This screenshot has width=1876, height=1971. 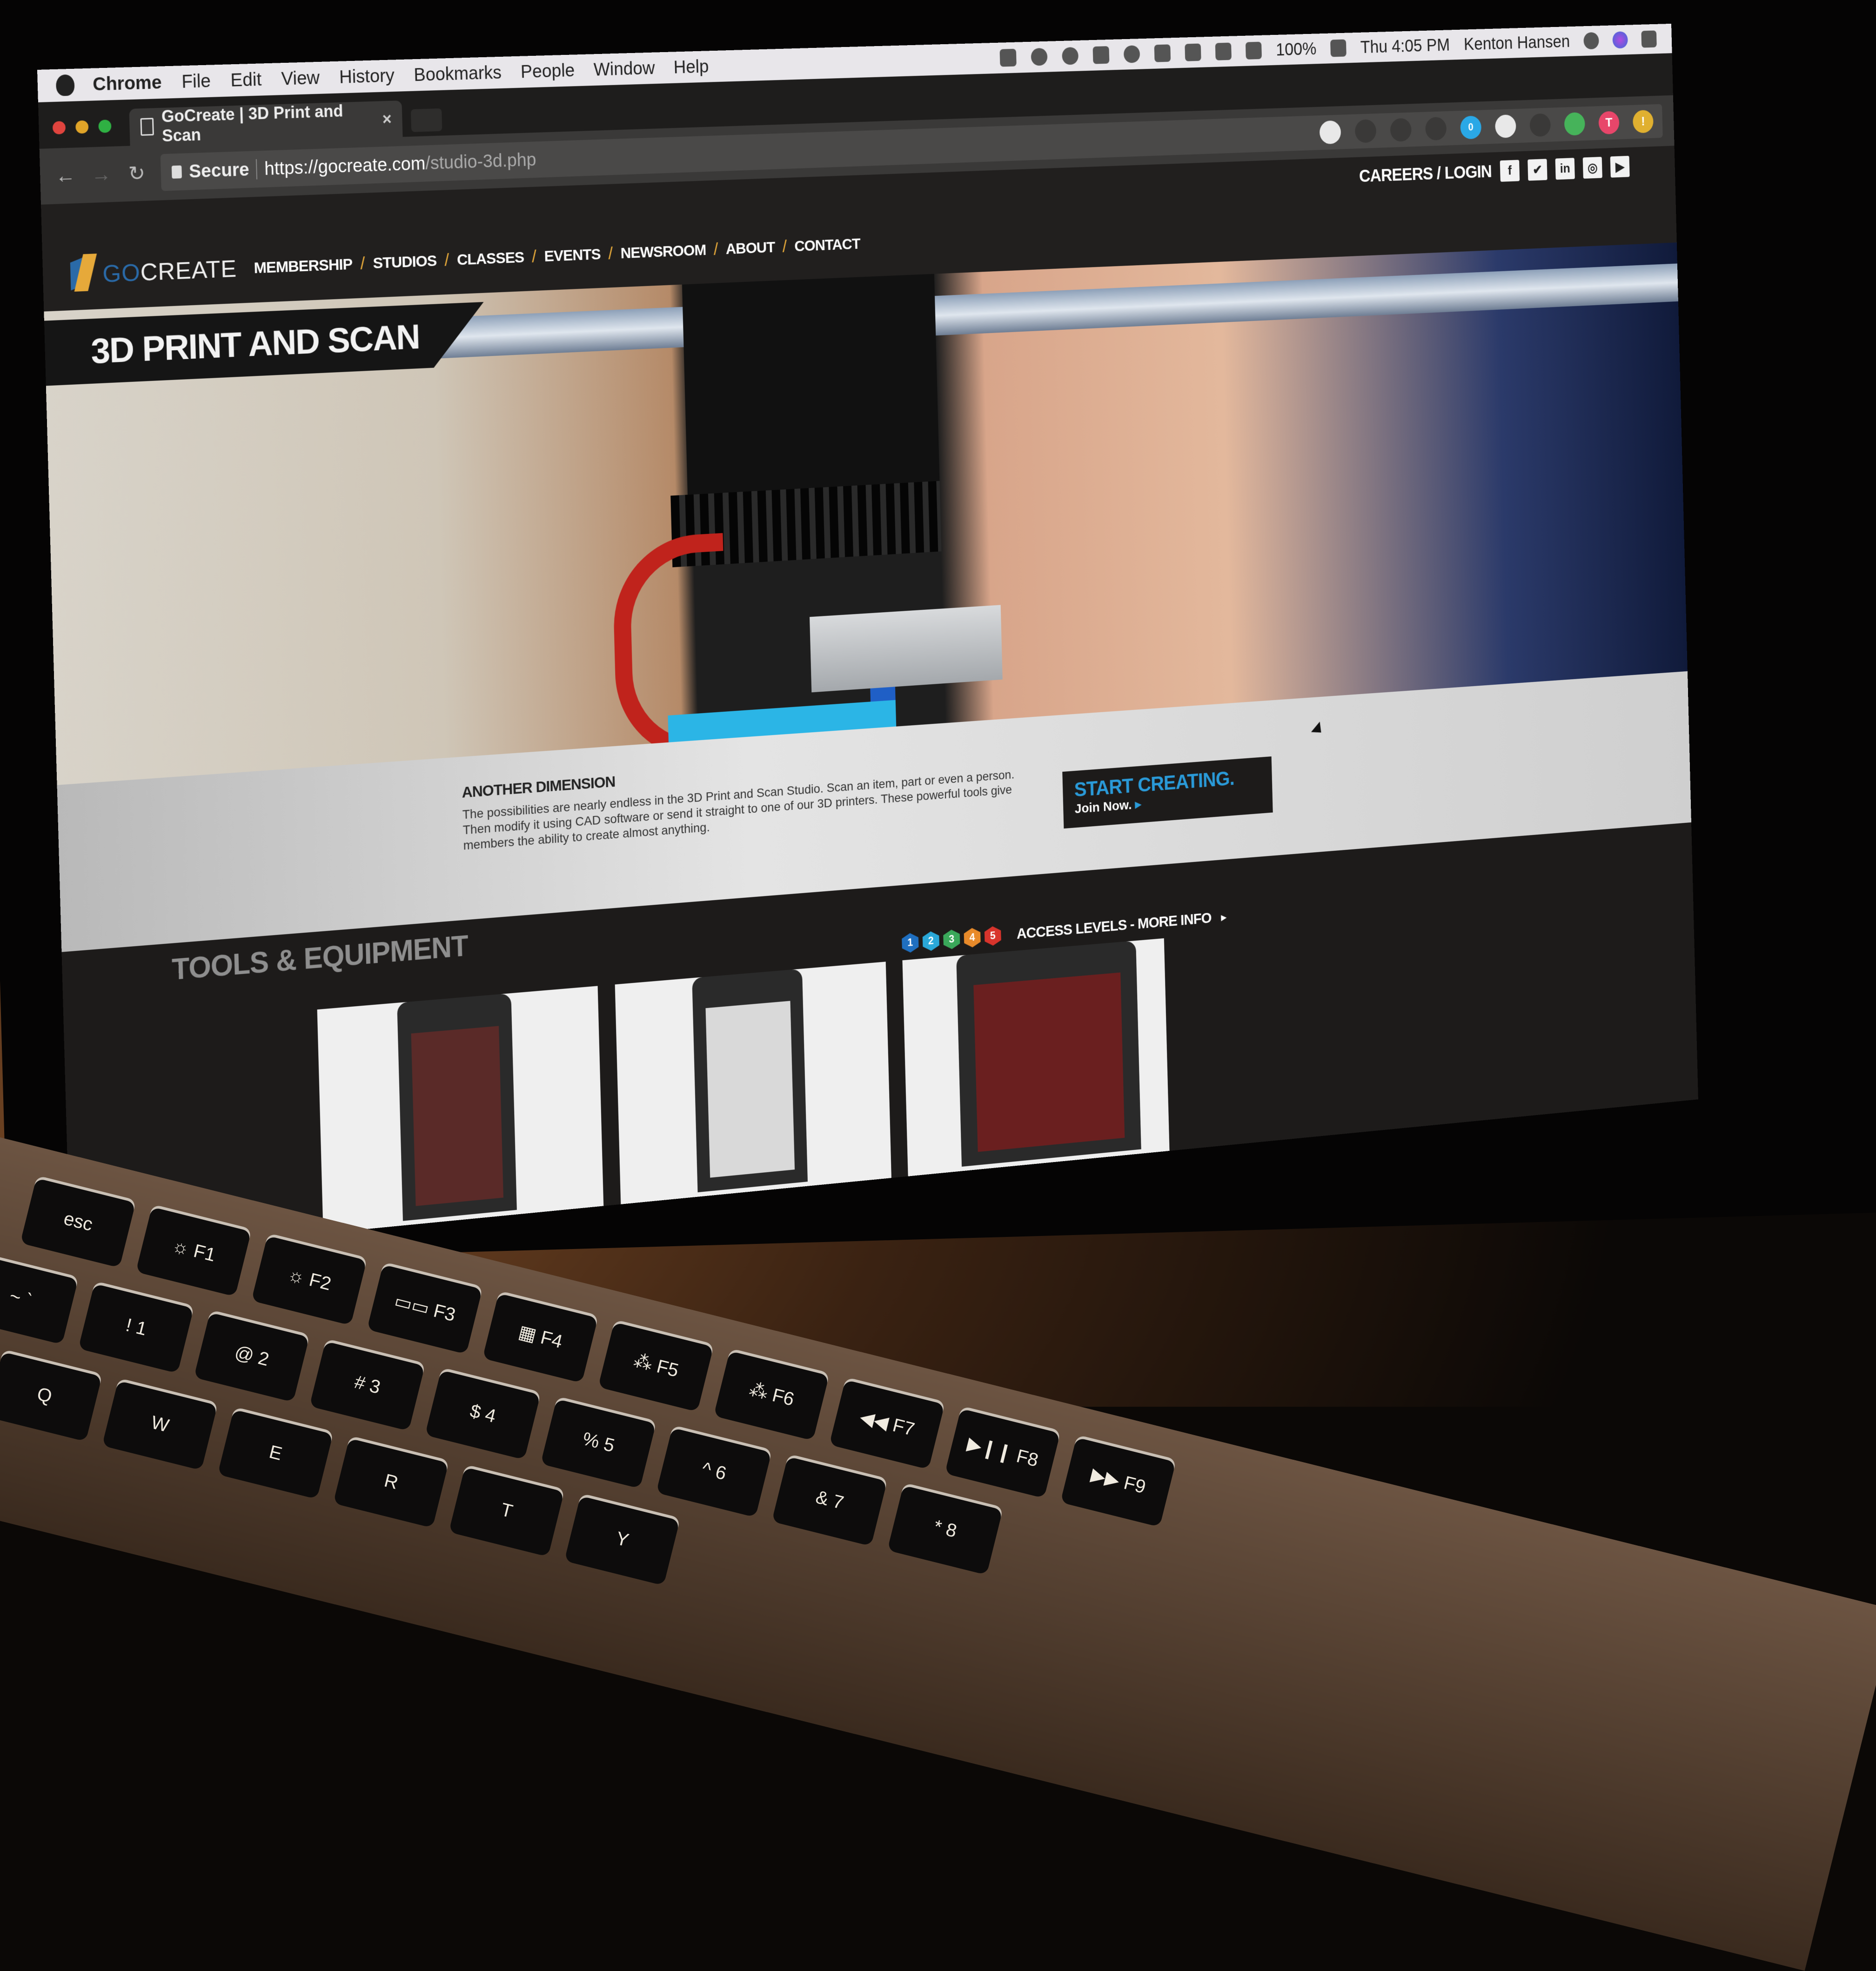 What do you see at coordinates (1338, 48) in the screenshot?
I see `battery-charging-icon` at bounding box center [1338, 48].